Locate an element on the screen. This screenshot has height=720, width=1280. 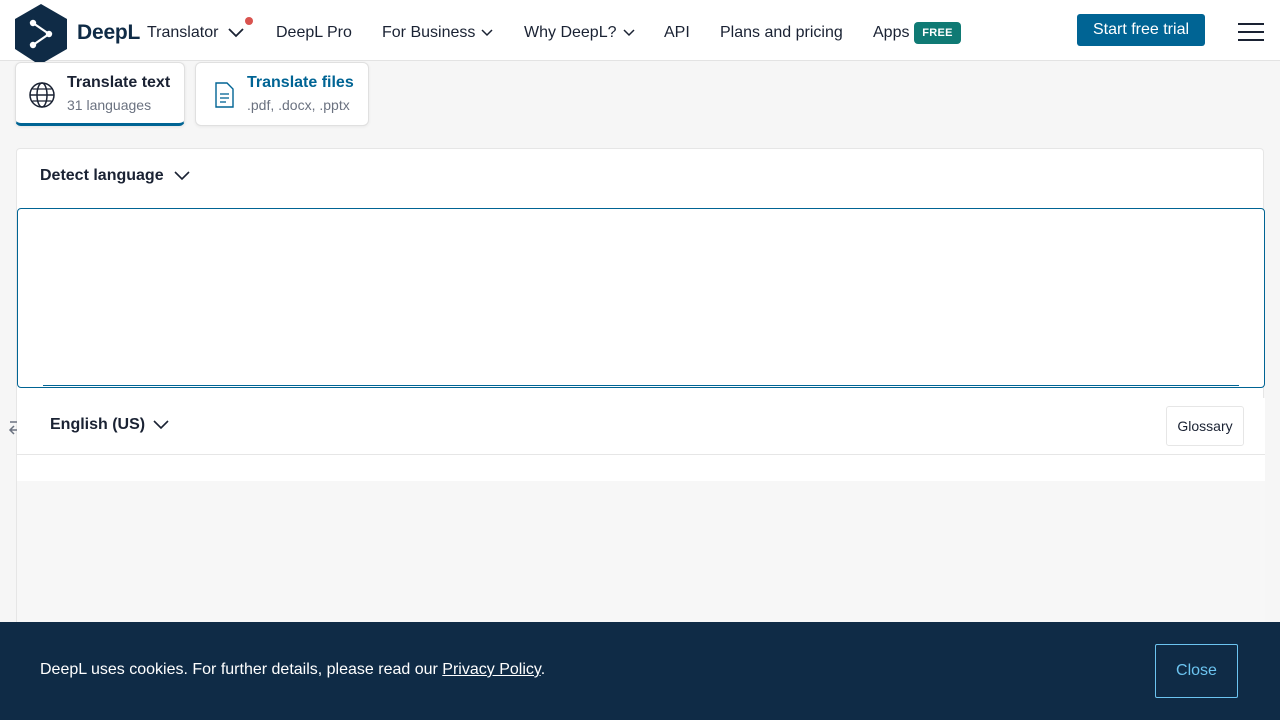
tab-translate-text-subtitle: 31 languages is located at coordinates (109, 105).